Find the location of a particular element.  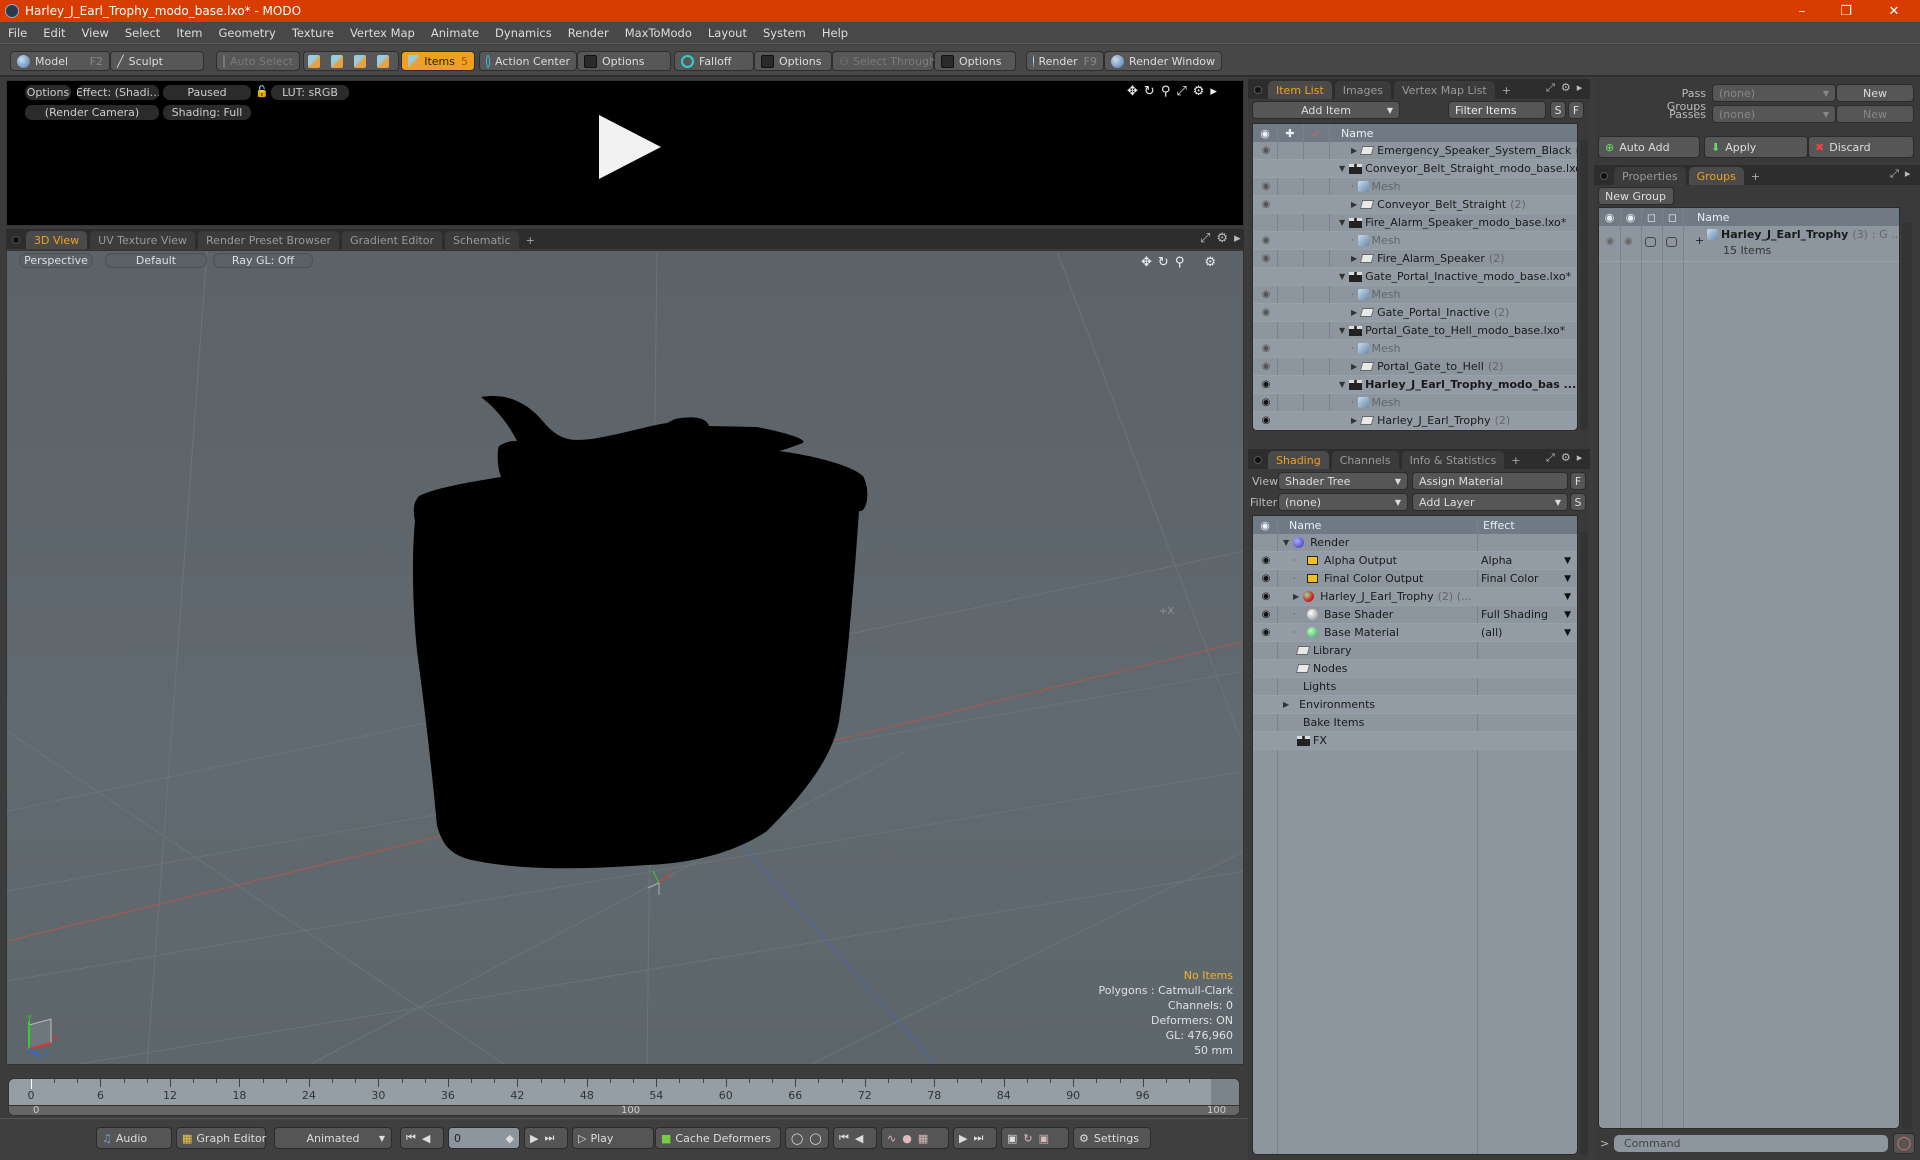

item-list-row: ◉ ▶ Harley_J_Earl_Trophy (2) is located at coordinates (1415, 421).